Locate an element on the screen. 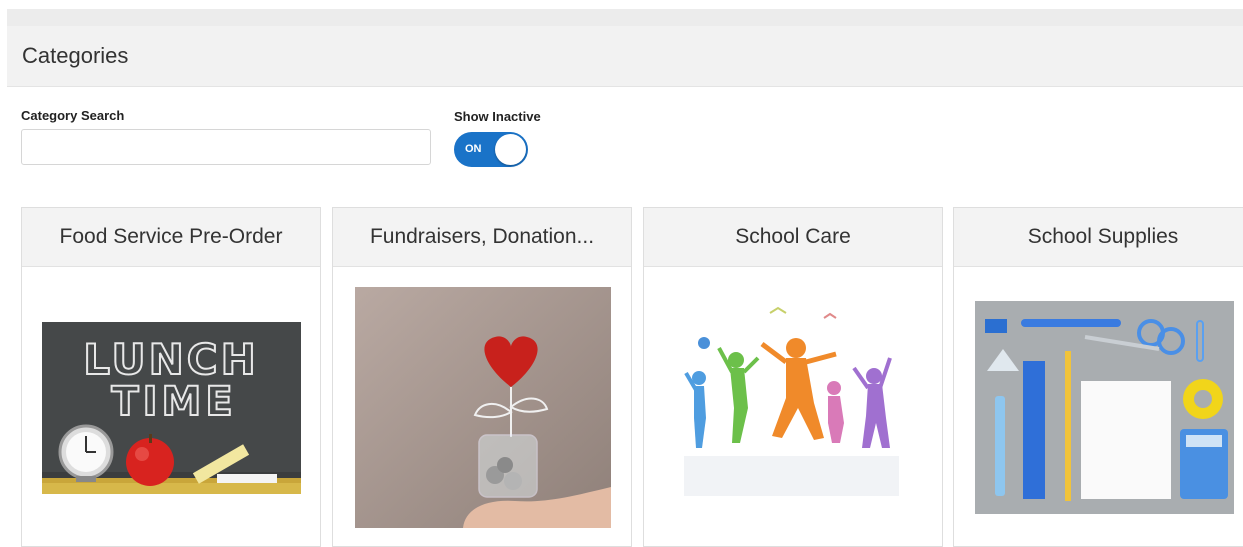 Image resolution: width=1243 pixels, height=547 pixels. category-title: School Care is located at coordinates (793, 237).